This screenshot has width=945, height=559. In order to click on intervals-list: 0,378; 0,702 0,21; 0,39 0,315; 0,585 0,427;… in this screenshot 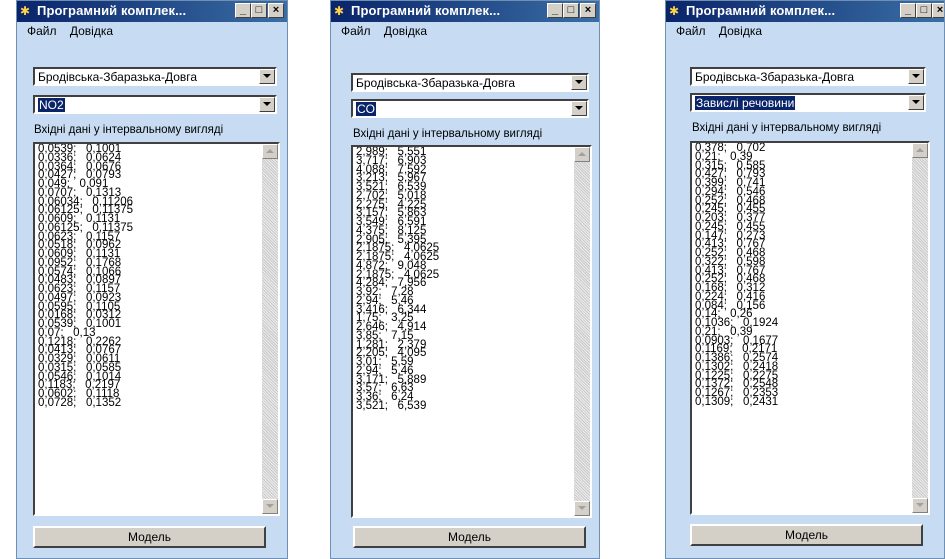, I will do `click(736, 275)`.